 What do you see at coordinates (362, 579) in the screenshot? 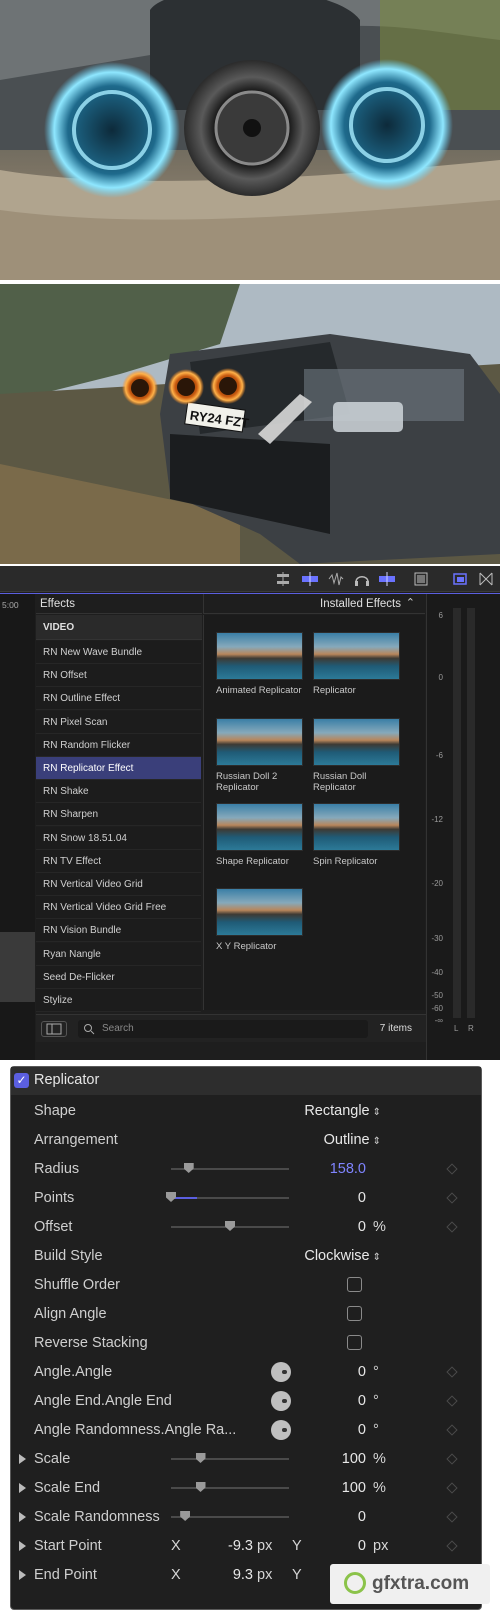
I see `headphones-icon` at bounding box center [362, 579].